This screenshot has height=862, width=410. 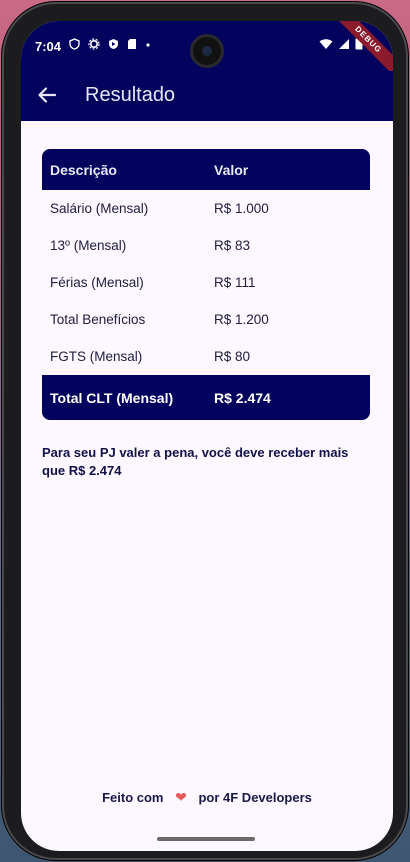 I want to click on signal-icon, so click(x=344, y=43).